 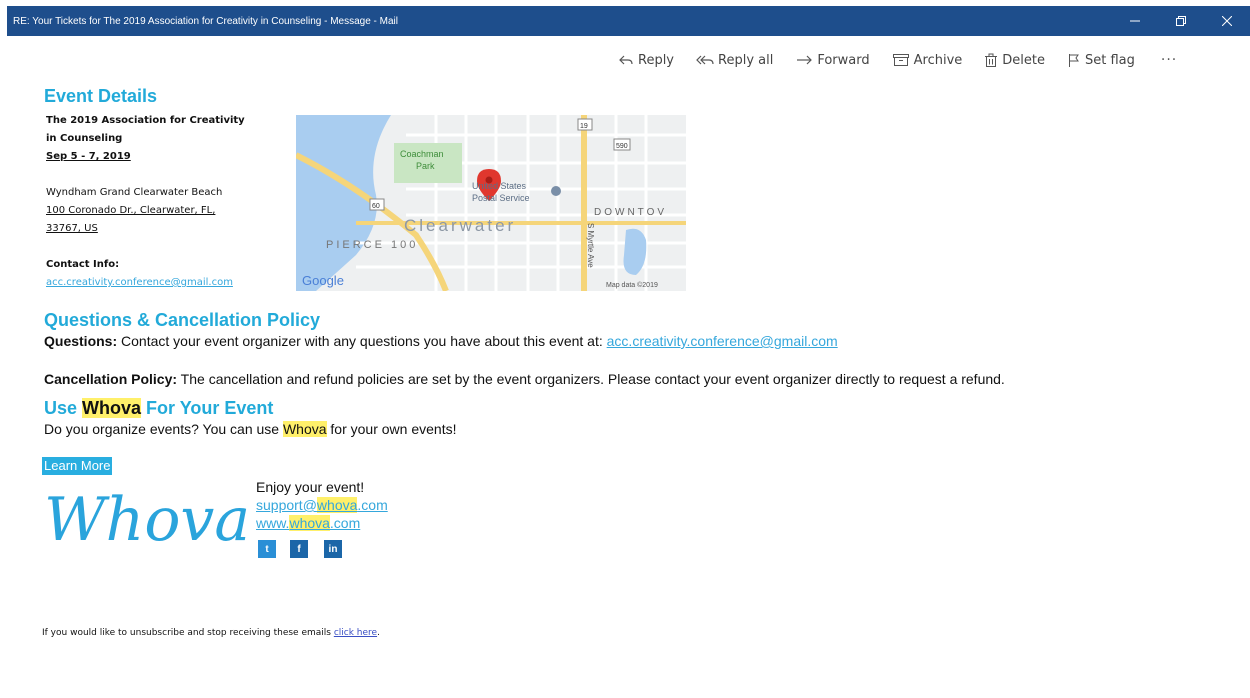 What do you see at coordinates (499, 186) in the screenshot?
I see `map-label-post1: United States` at bounding box center [499, 186].